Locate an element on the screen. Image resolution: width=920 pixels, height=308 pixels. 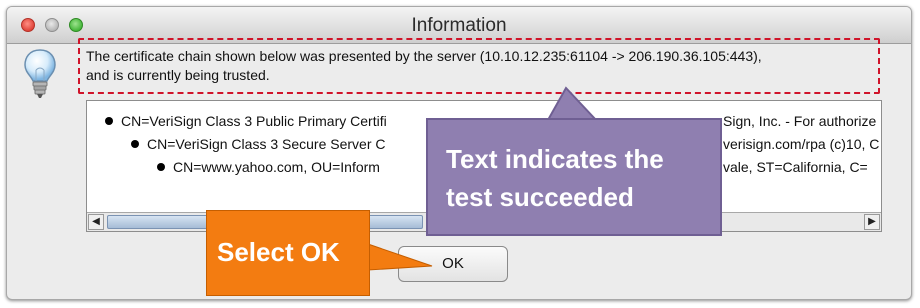
tree-item-intermediate-ca-continued: verisign.com/rpa (c)10, C is located at coordinates (801, 144).